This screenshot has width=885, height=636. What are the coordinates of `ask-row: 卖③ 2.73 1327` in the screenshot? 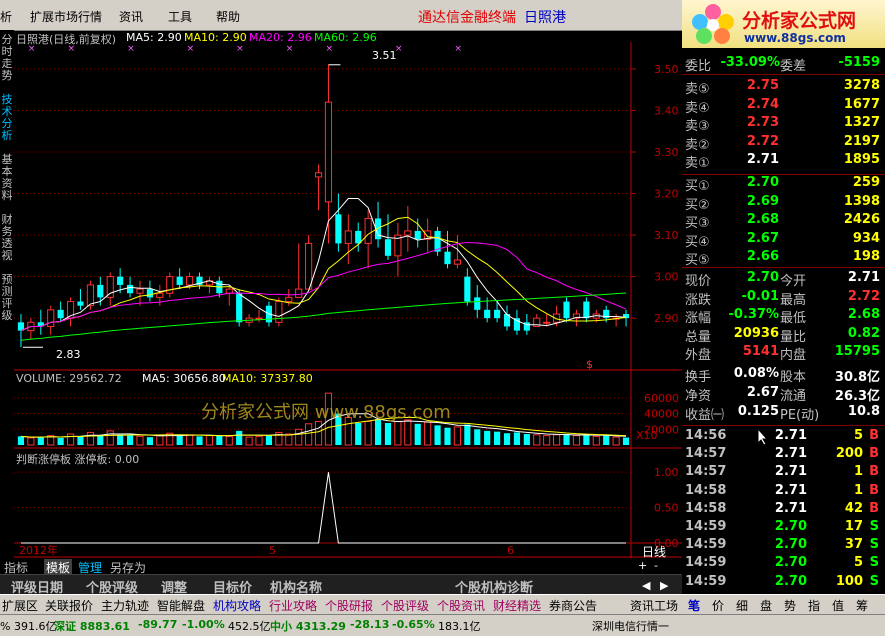 It's located at (783, 124).